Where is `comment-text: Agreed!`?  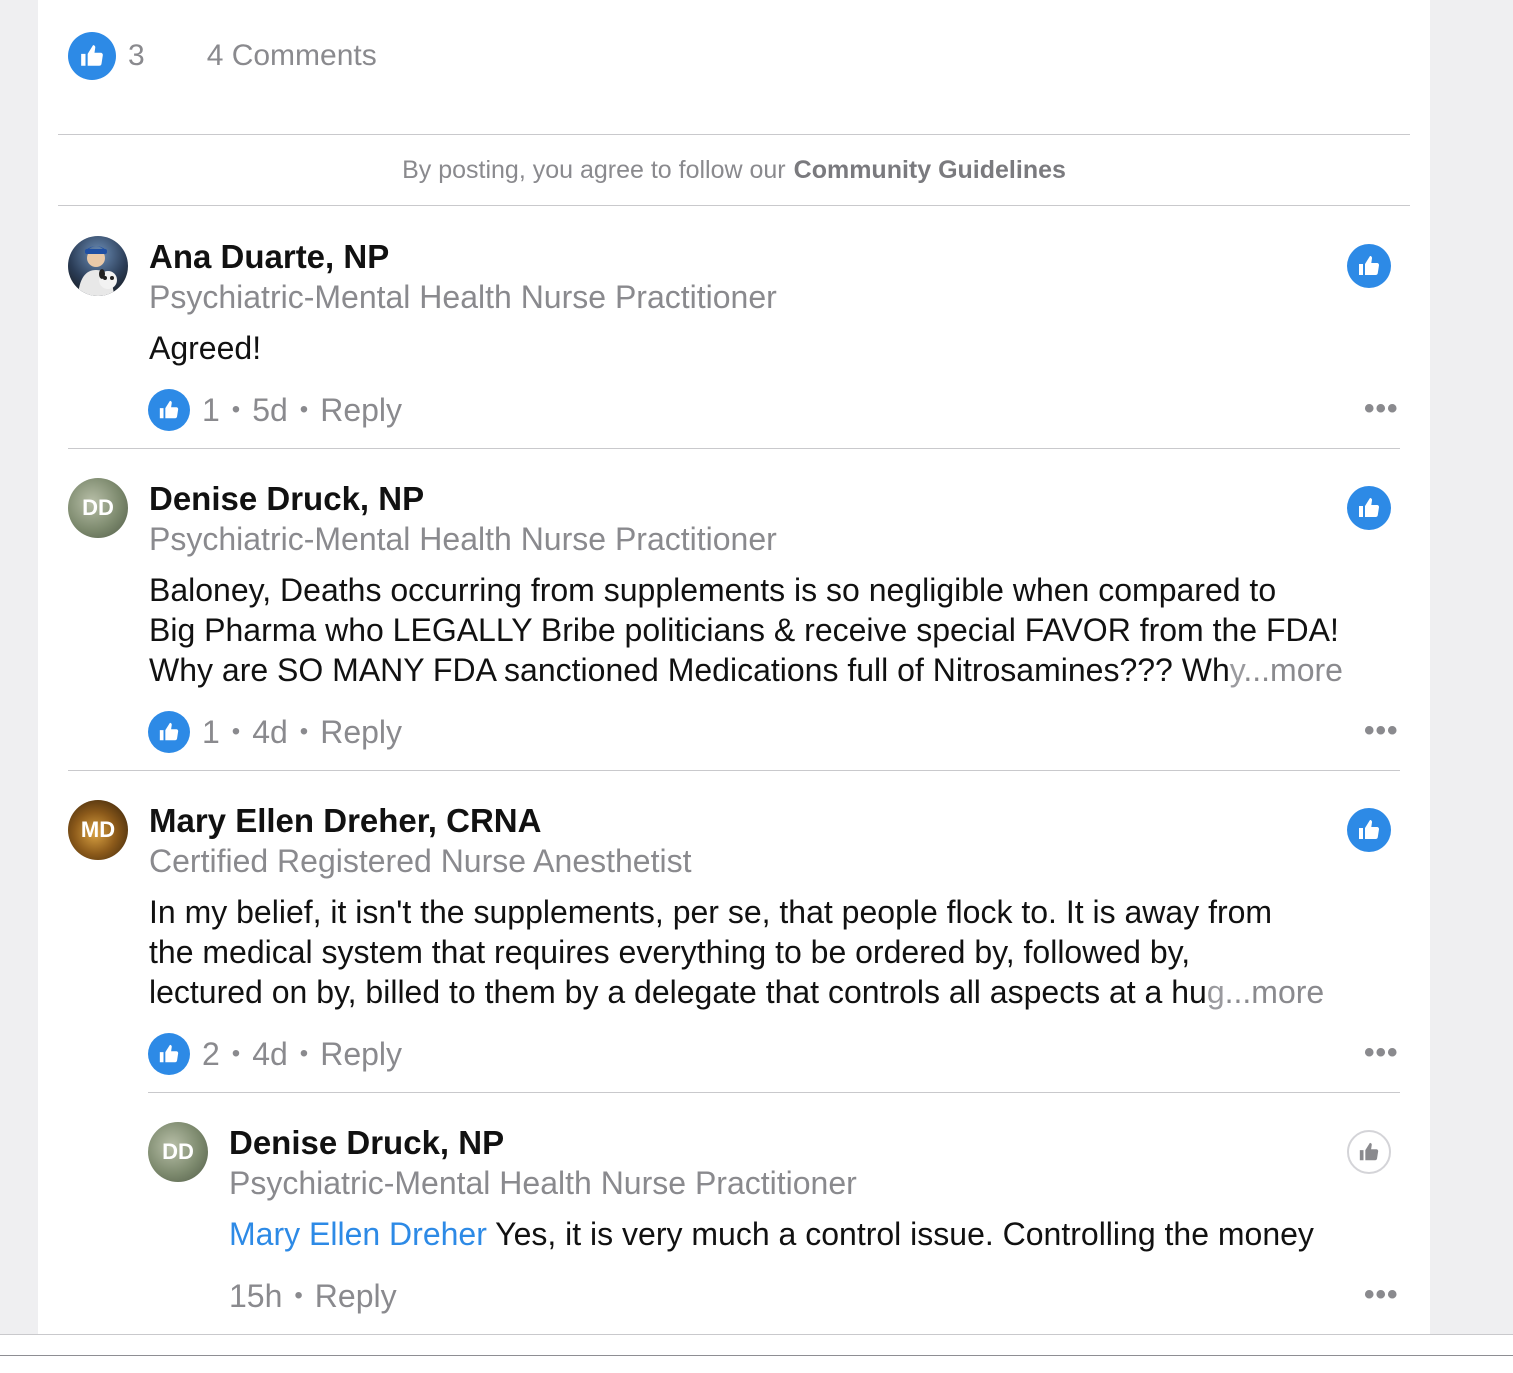 comment-text: Agreed! is located at coordinates (205, 348).